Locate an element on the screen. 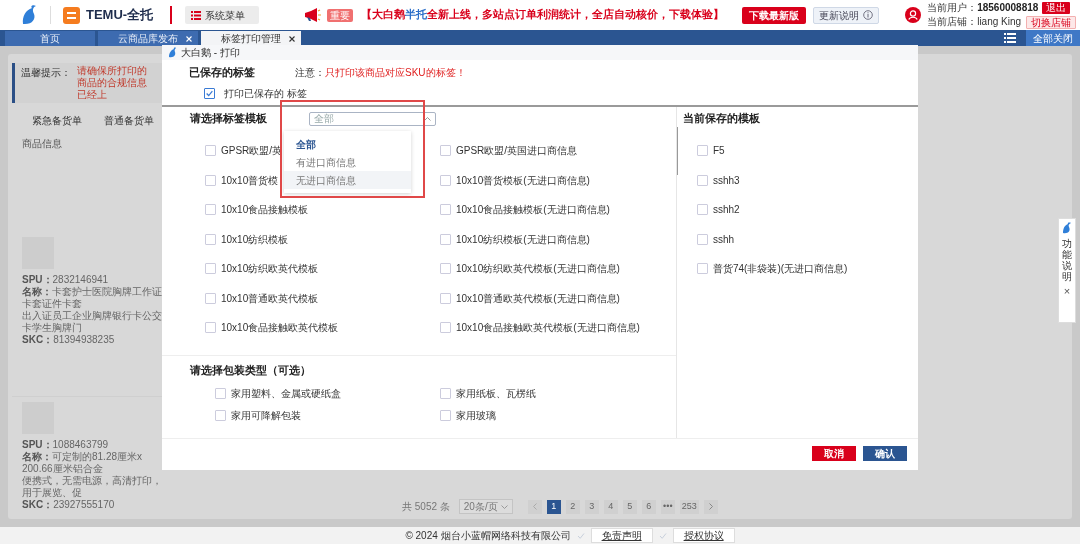 The height and width of the screenshot is (544, 1080). menu-button: 系统菜单 is located at coordinates (222, 15).